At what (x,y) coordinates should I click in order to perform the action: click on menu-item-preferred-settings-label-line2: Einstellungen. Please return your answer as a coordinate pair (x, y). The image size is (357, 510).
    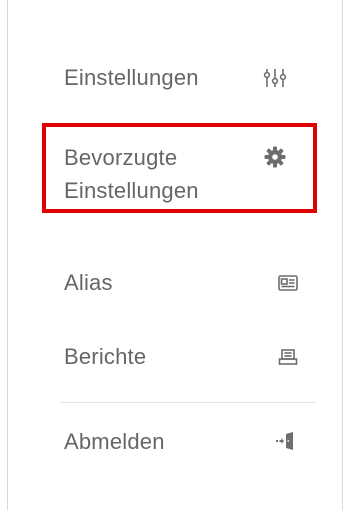
    Looking at the image, I should click on (131, 190).